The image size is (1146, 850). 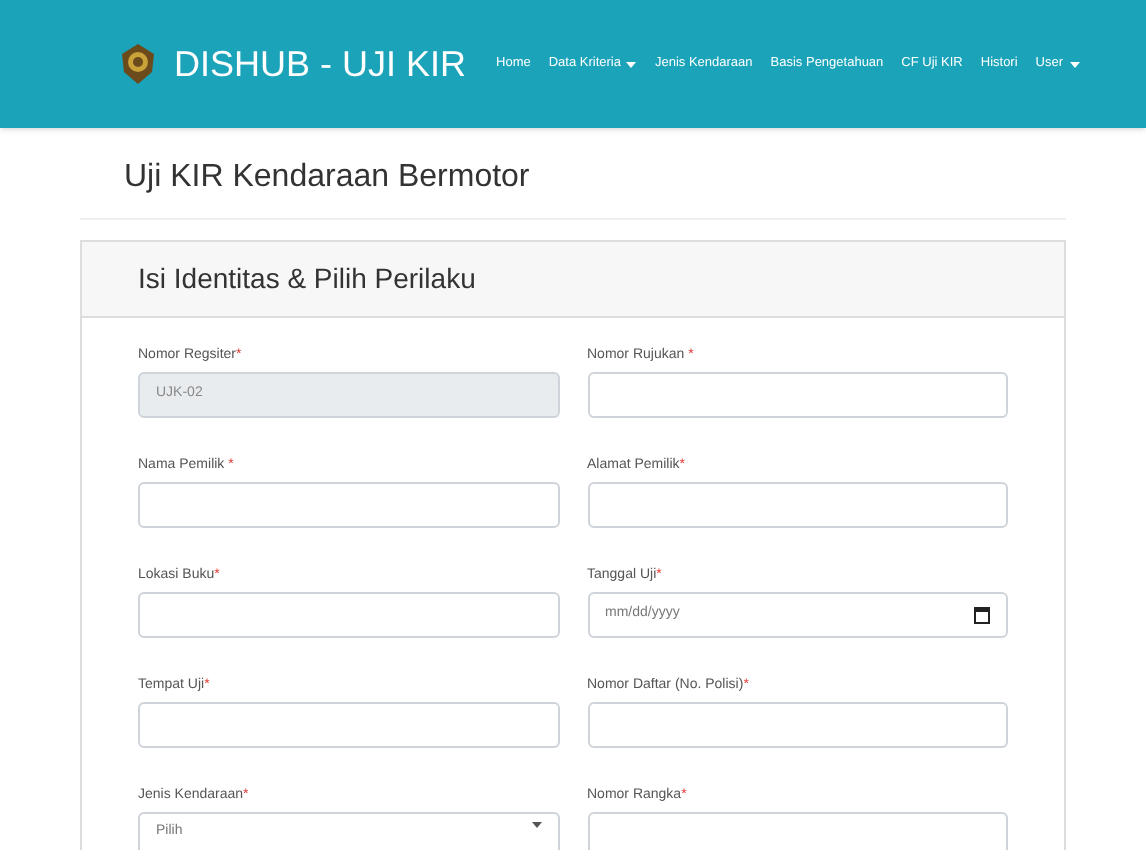 What do you see at coordinates (307, 279) in the screenshot?
I see `card-title: Isi Identitas & Pilih Perilaku` at bounding box center [307, 279].